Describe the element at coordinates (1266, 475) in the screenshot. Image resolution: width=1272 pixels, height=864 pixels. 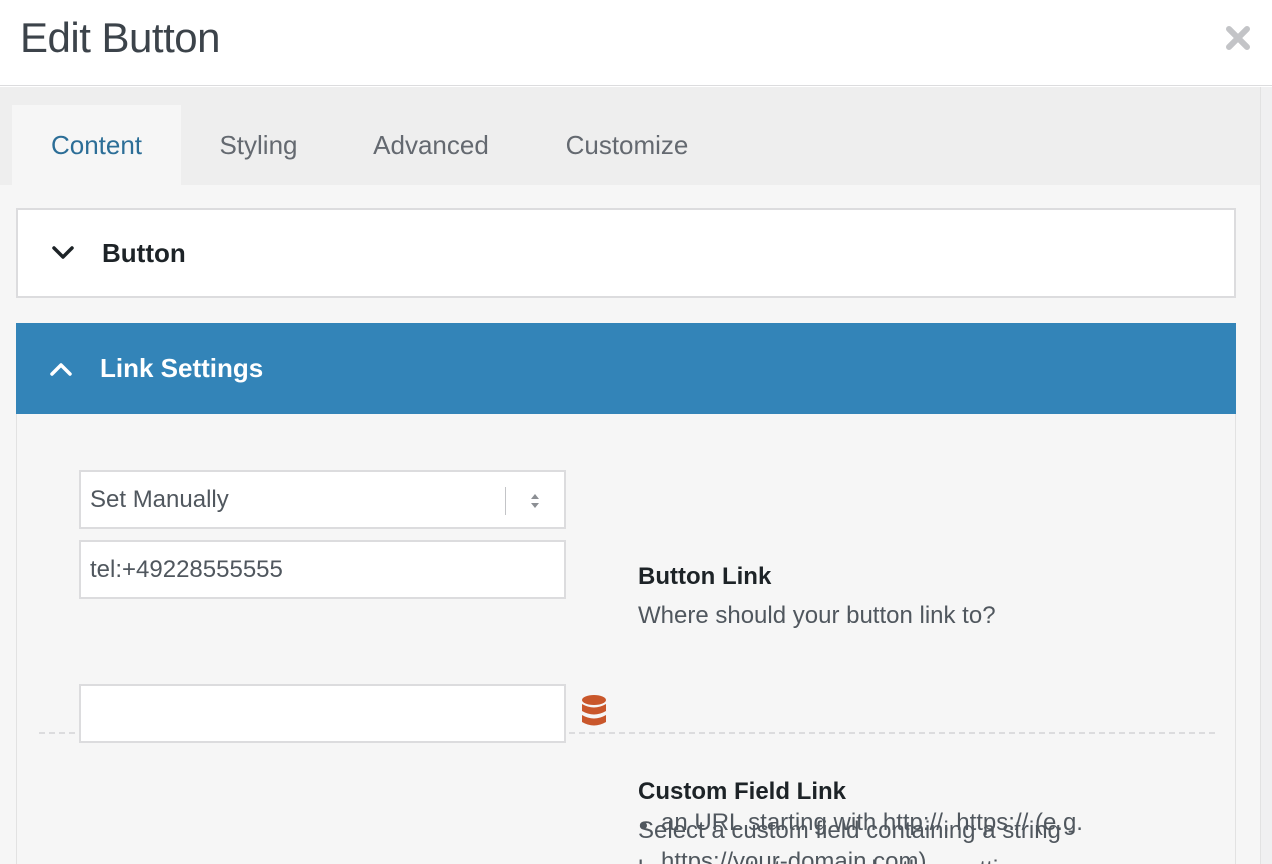
I see `scrollbar` at that location.